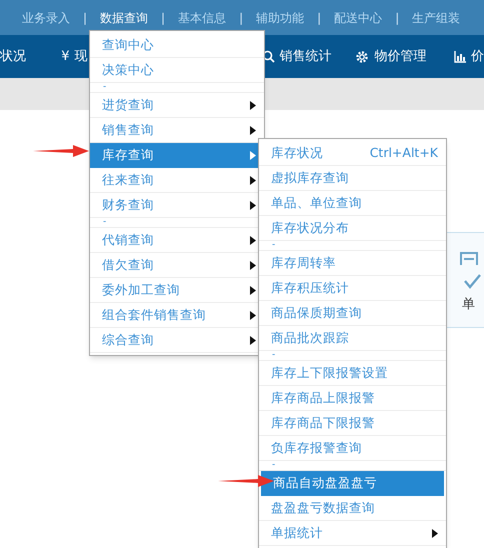 The height and width of the screenshot is (548, 484). Describe the element at coordinates (362, 57) in the screenshot. I see `settings-icon` at that location.